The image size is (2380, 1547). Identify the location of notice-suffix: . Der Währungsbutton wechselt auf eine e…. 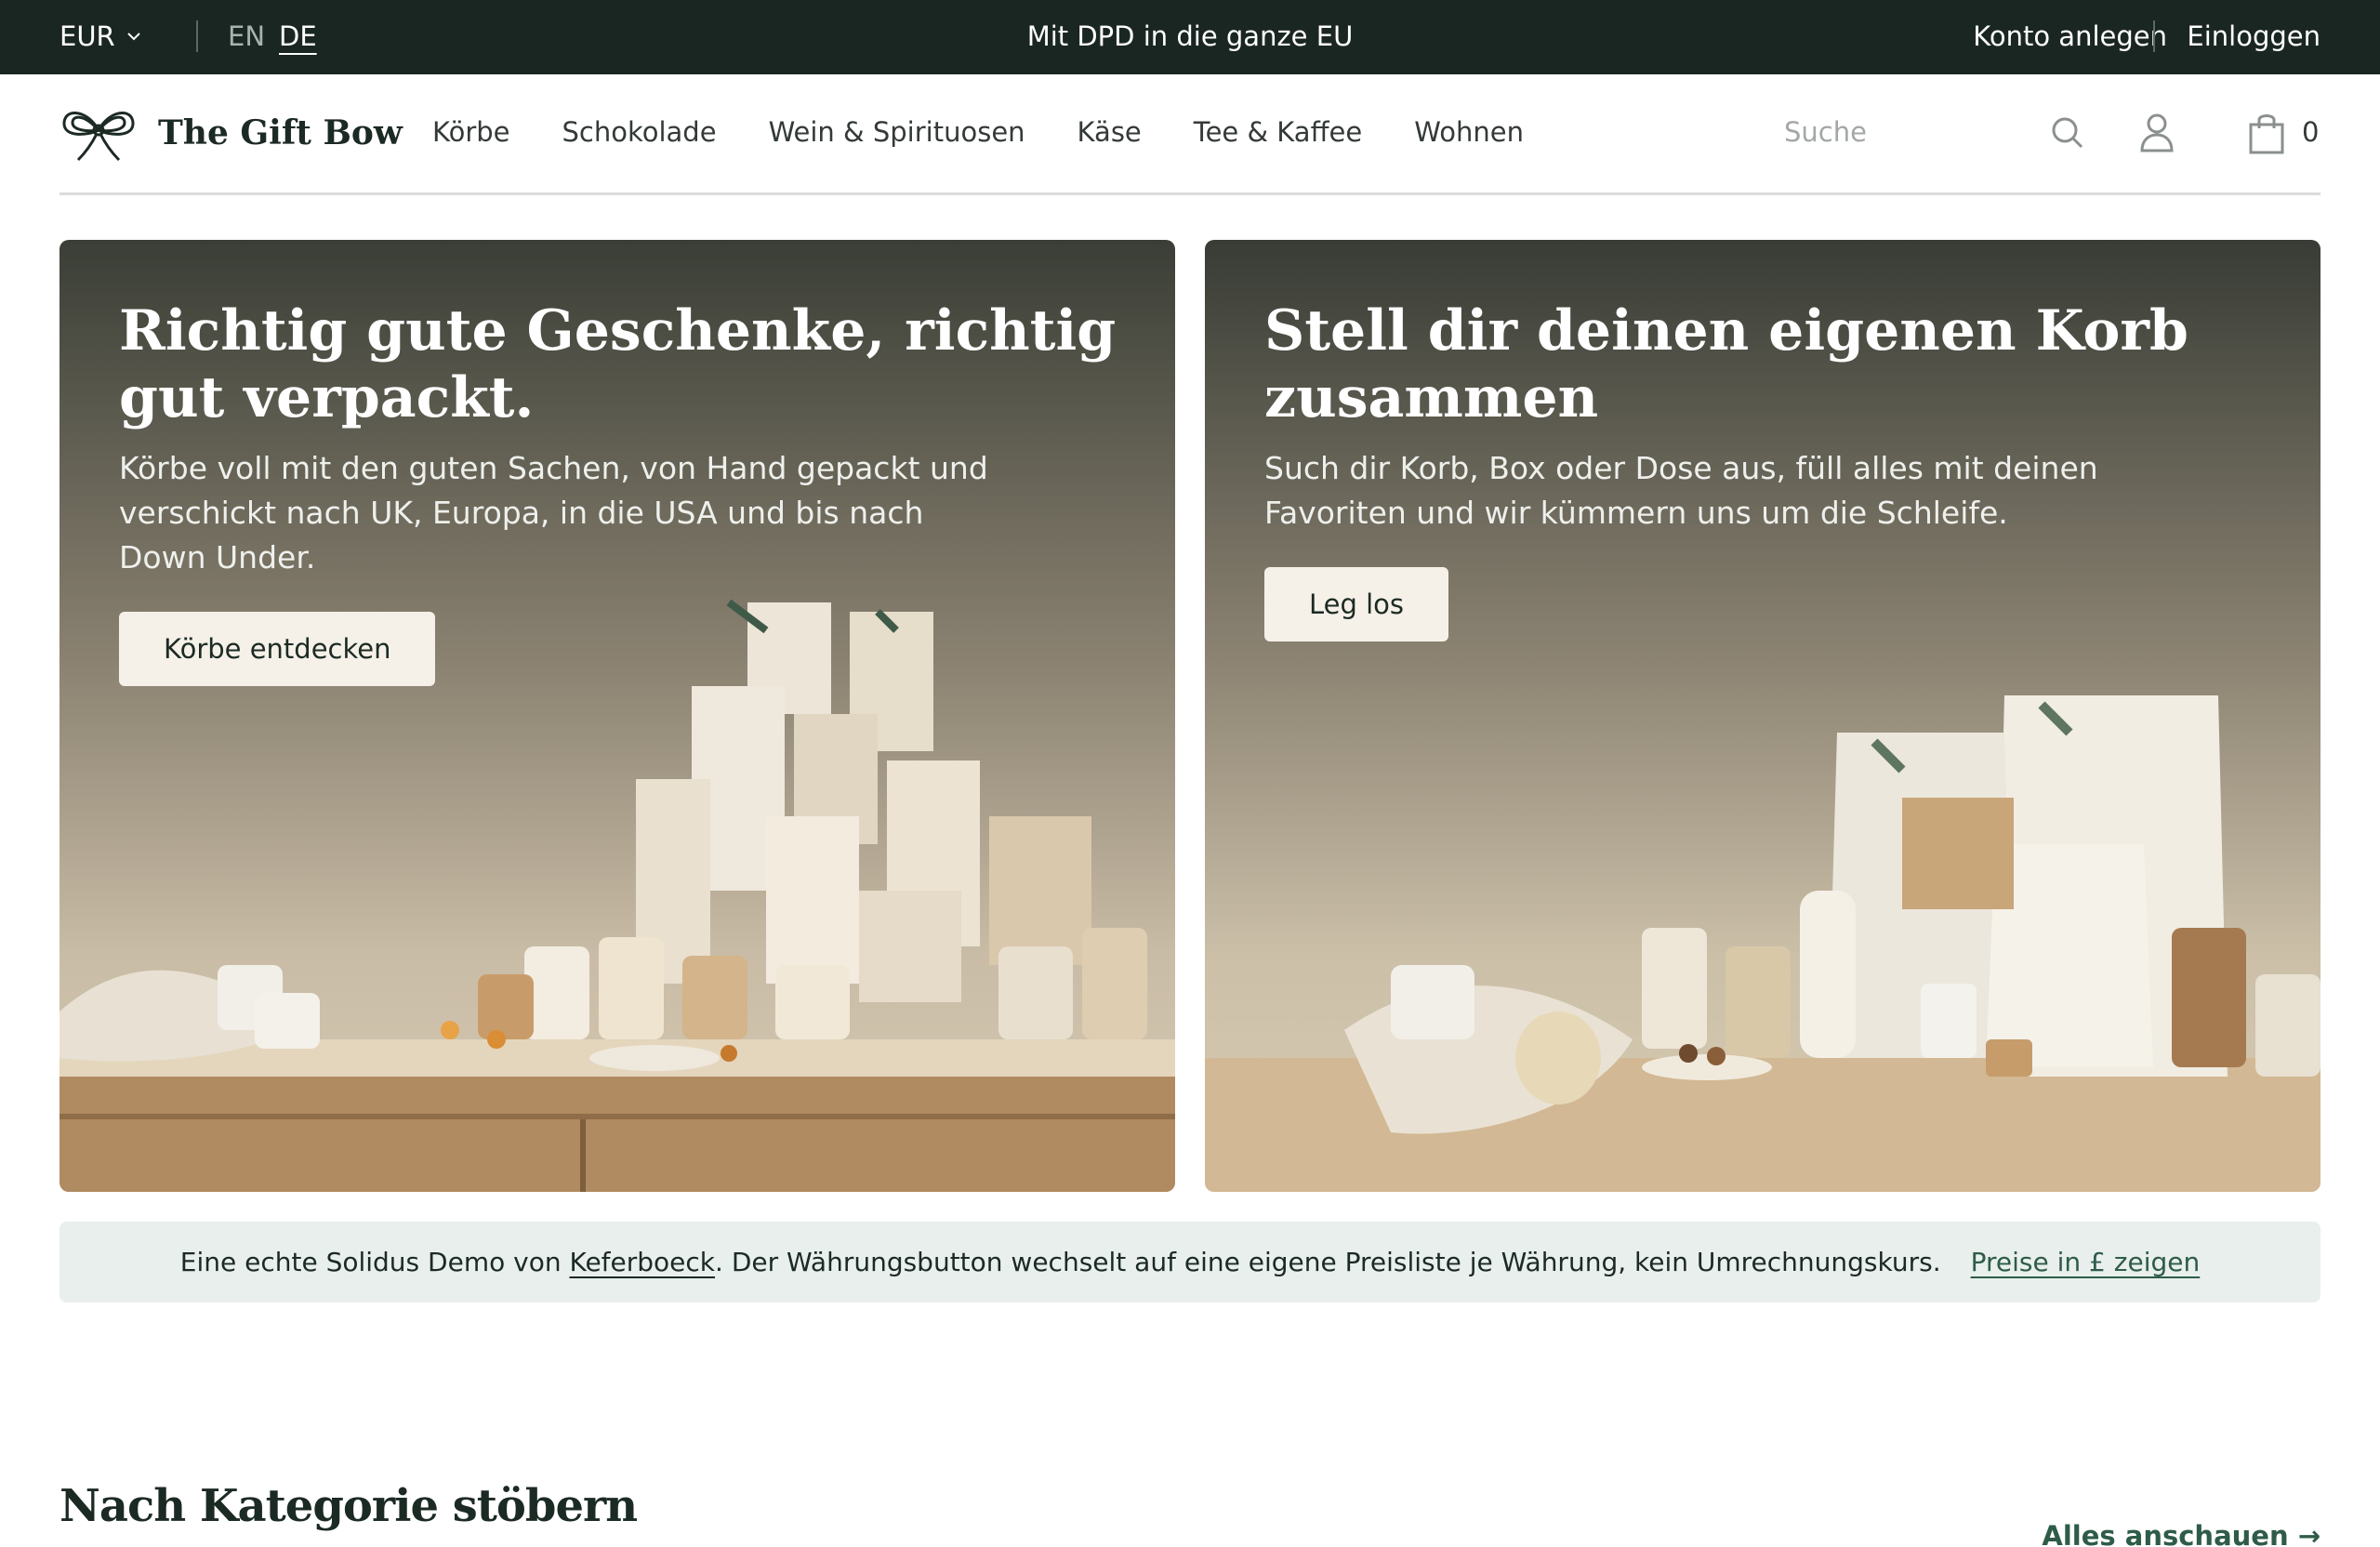
(1328, 1262).